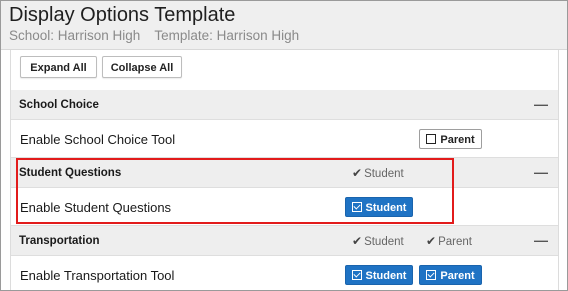 This screenshot has height=291, width=568. I want to click on section-title: Transportation, so click(59, 241).